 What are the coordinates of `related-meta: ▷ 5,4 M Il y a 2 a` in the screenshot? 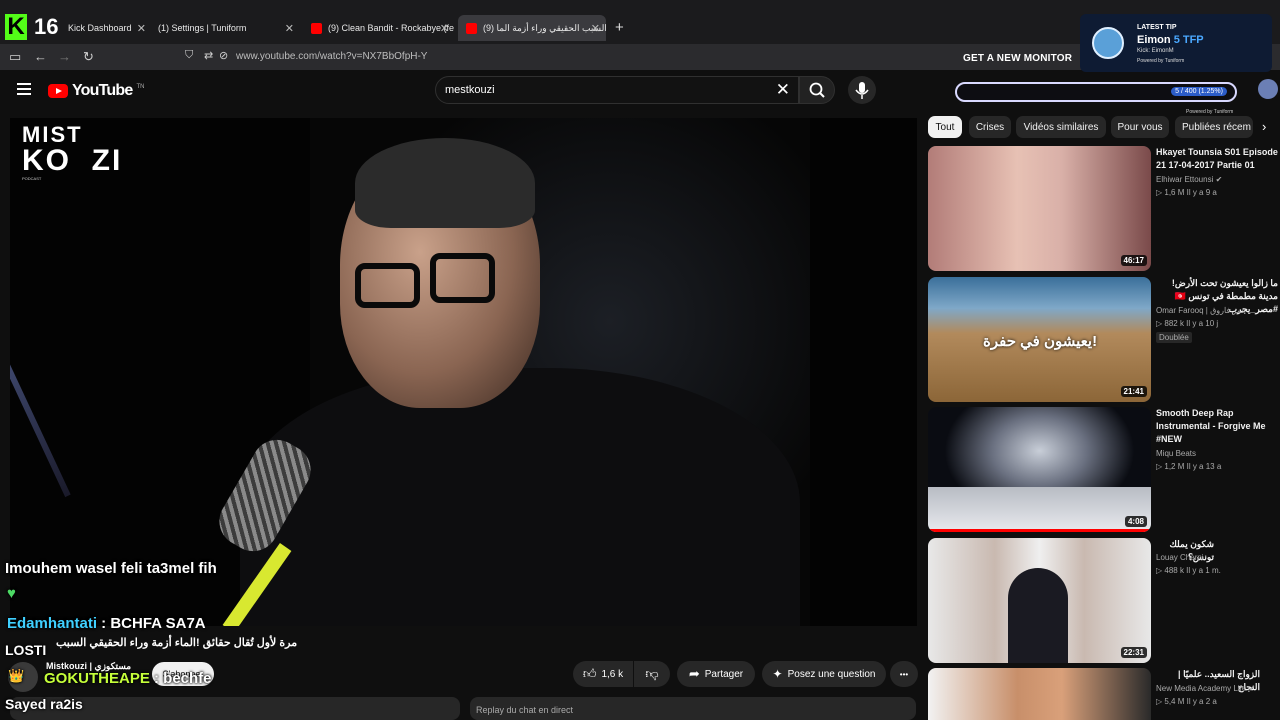 It's located at (1186, 701).